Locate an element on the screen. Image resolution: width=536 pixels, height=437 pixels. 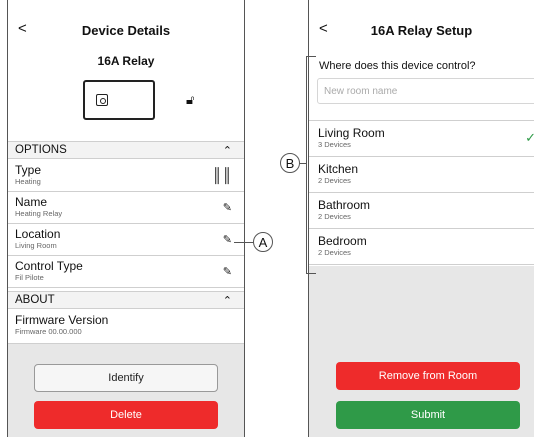
row-sub: Living Room is located at coordinates (36, 245).